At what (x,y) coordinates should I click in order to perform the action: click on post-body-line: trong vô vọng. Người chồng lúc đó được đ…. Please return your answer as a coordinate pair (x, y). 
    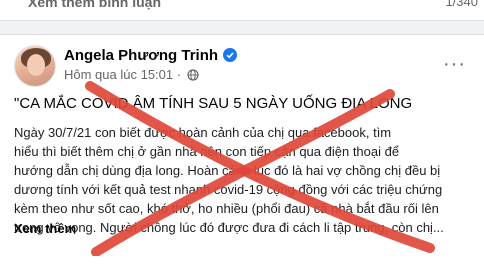
    Looking at the image, I should click on (229, 227).